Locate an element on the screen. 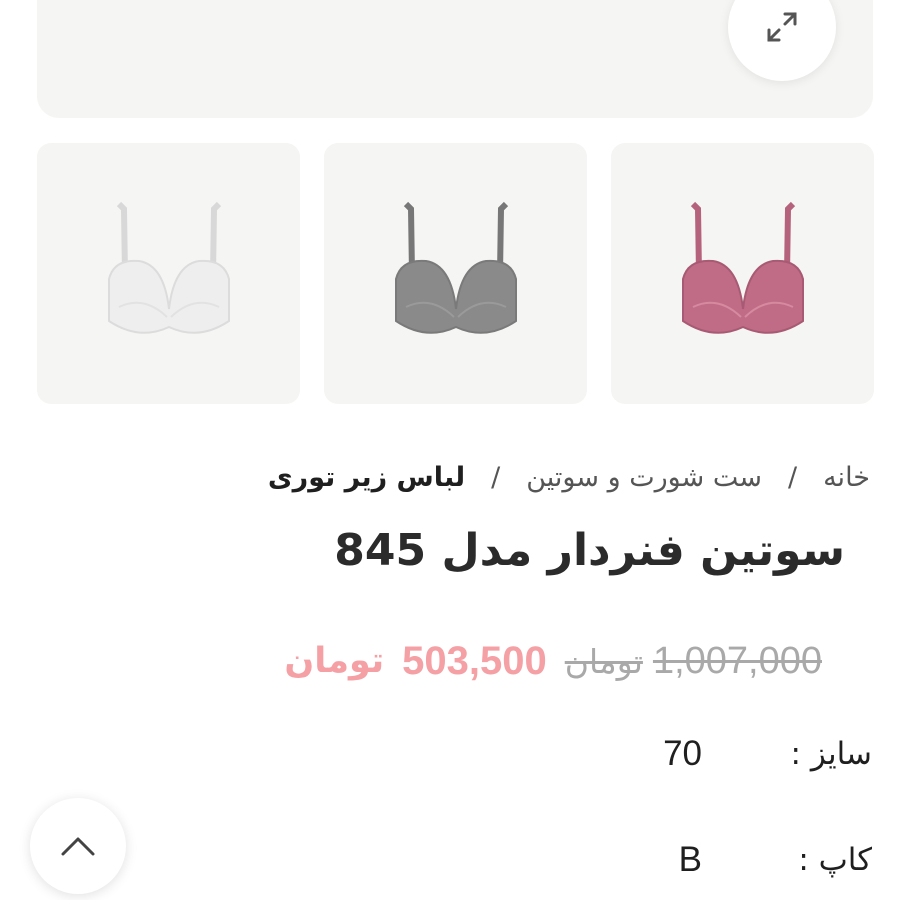  thumbnail-white is located at coordinates (168, 273).